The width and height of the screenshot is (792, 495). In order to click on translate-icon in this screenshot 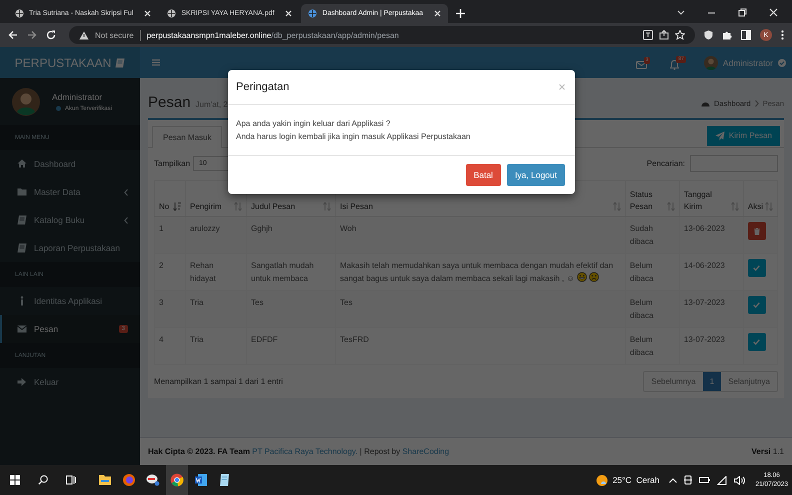, I will do `click(648, 35)`.